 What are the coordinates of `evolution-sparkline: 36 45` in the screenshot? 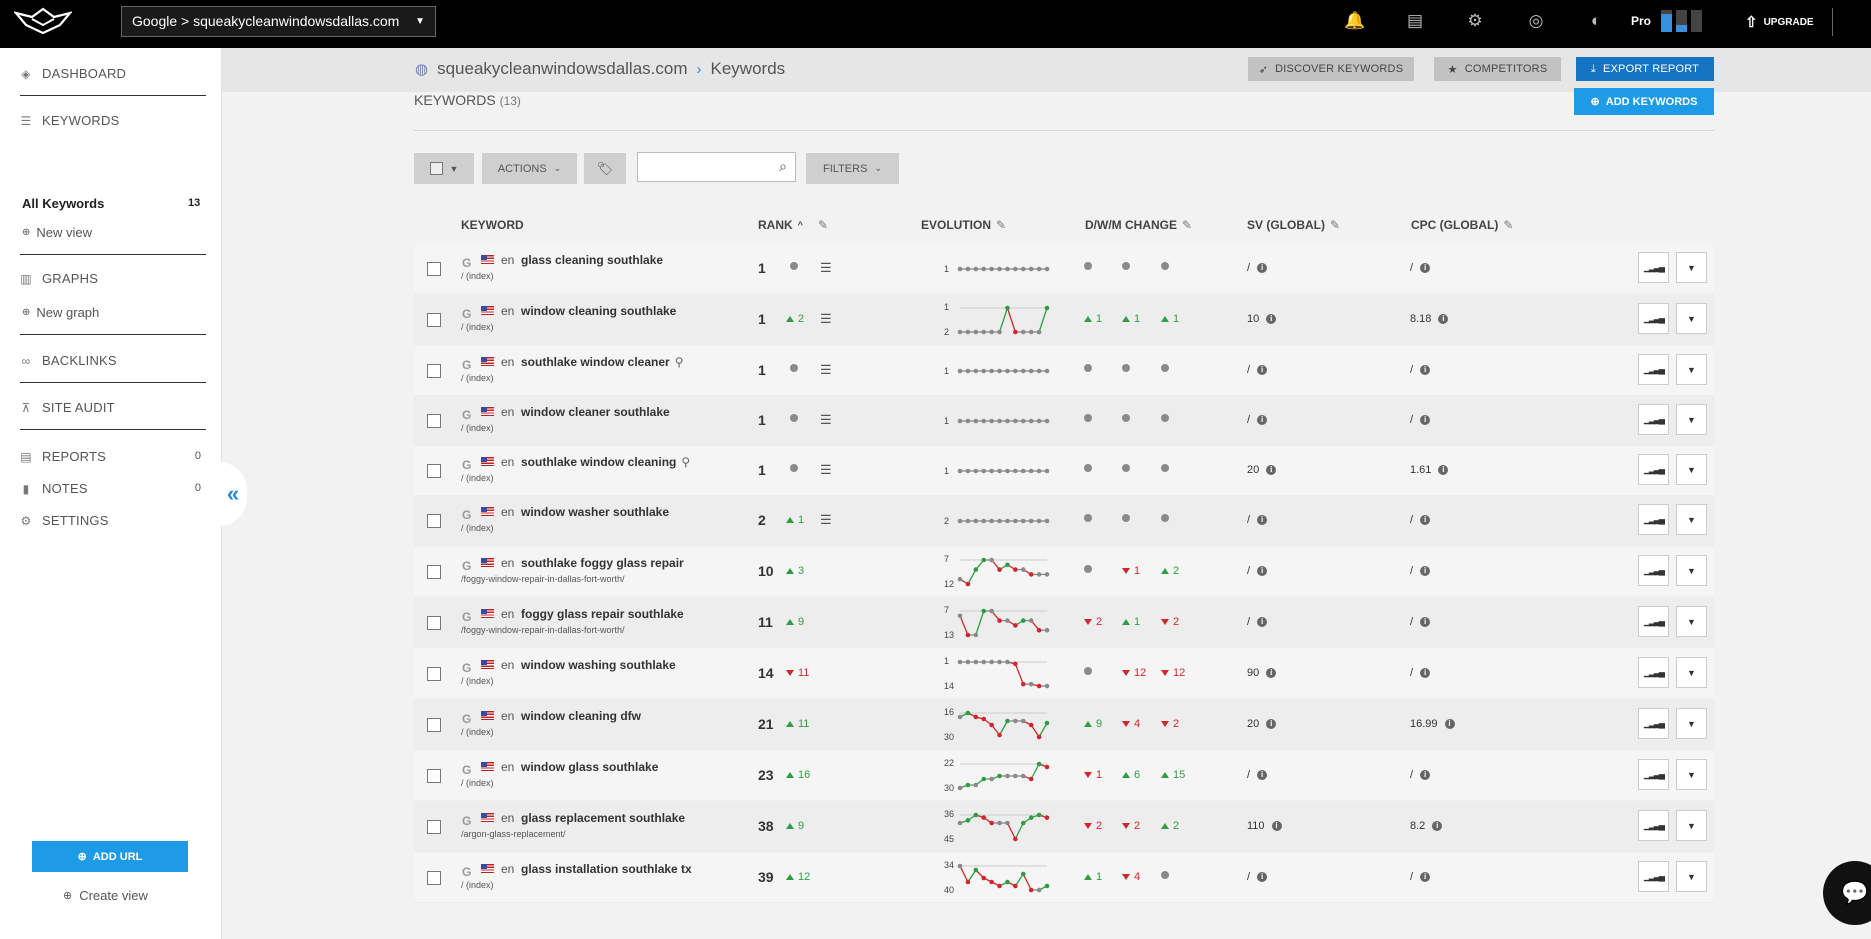 It's located at (997, 827).